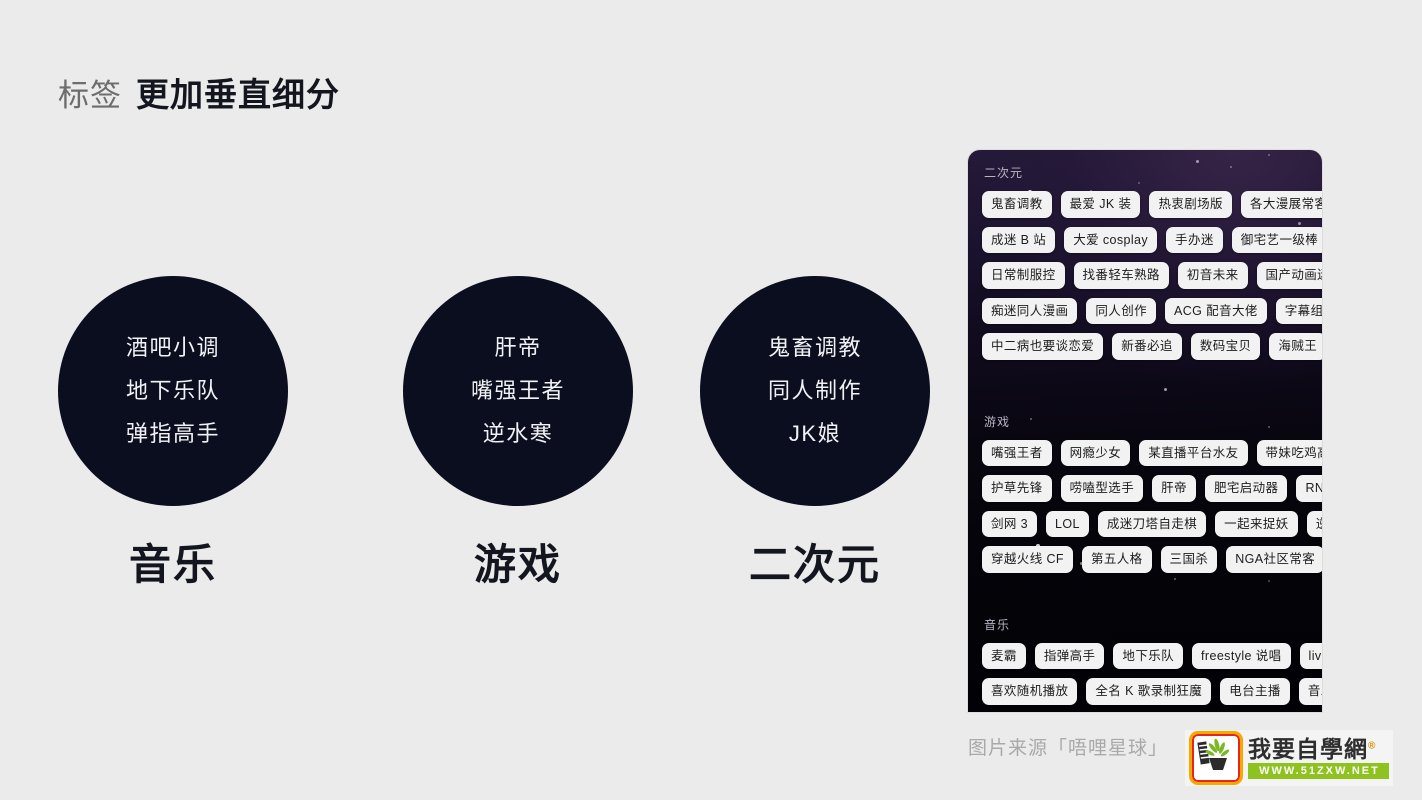  What do you see at coordinates (1241, 655) in the screenshot?
I see `tag-chip: freestyle 说唱` at bounding box center [1241, 655].